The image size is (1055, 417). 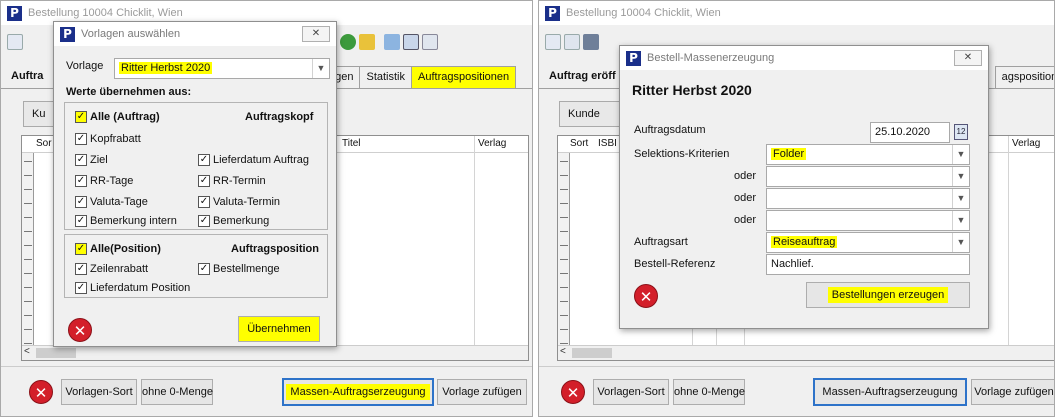 What do you see at coordinates (351, 143) in the screenshot?
I see `col-titel: Titel` at bounding box center [351, 143].